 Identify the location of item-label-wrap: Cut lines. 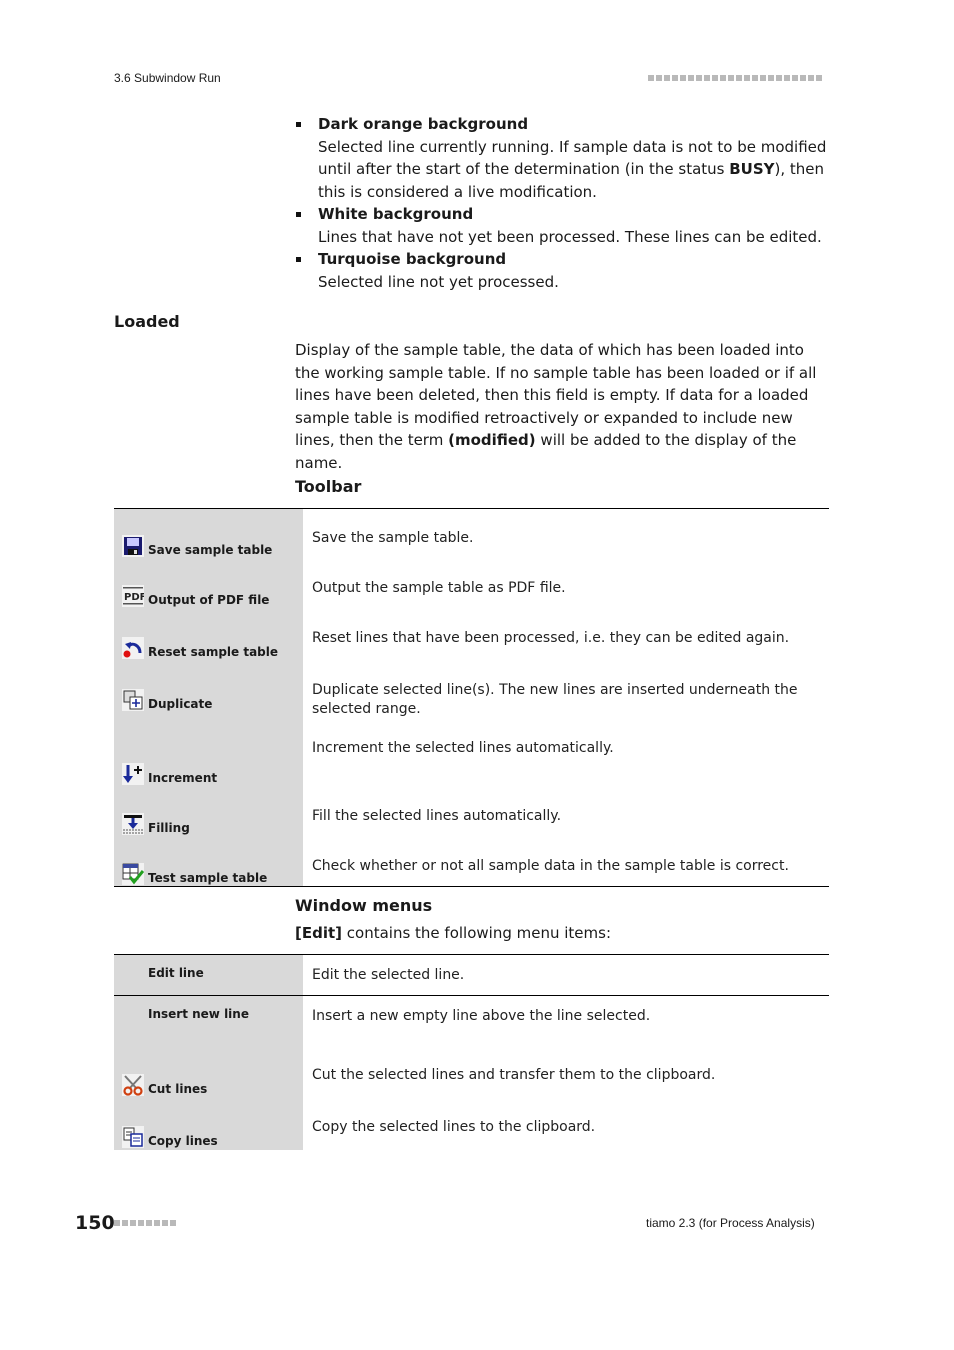
(212, 1071).